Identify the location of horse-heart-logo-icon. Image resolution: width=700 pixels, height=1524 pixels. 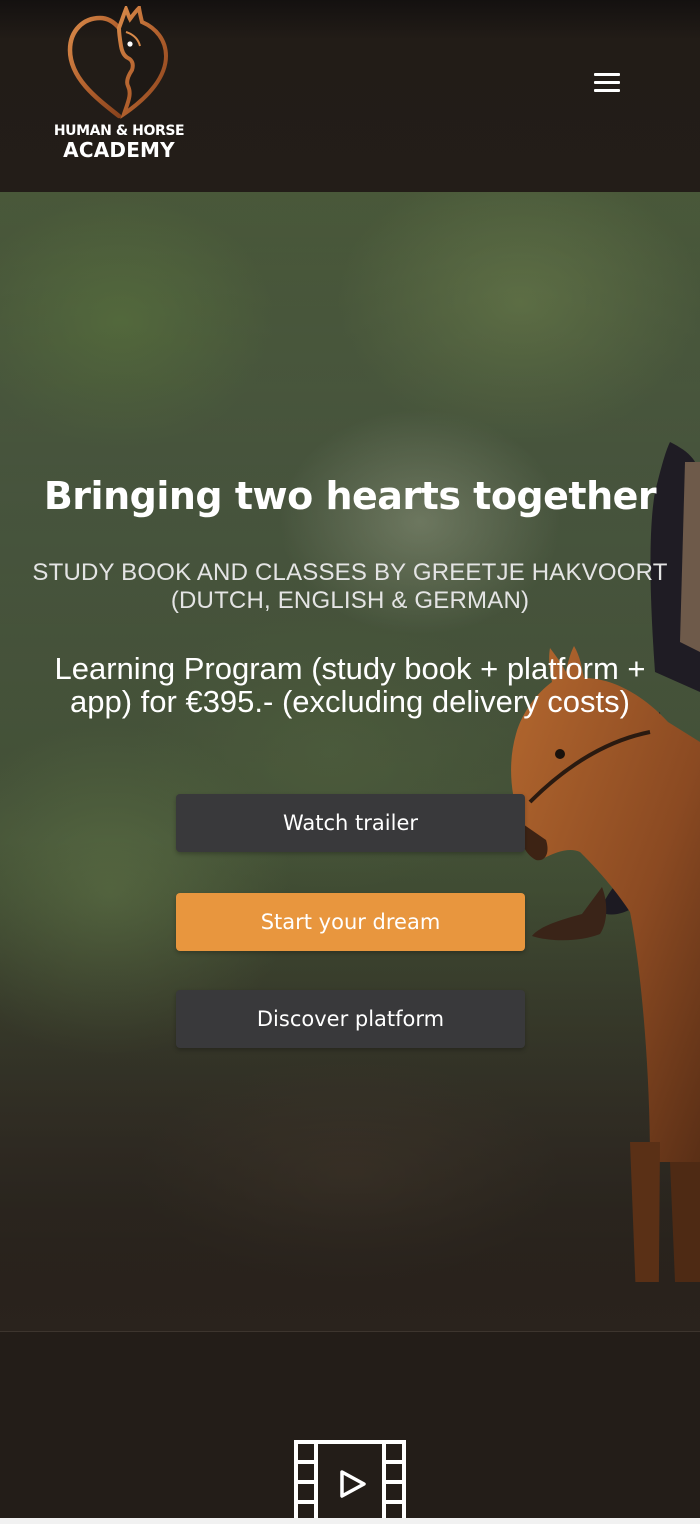
(118, 63).